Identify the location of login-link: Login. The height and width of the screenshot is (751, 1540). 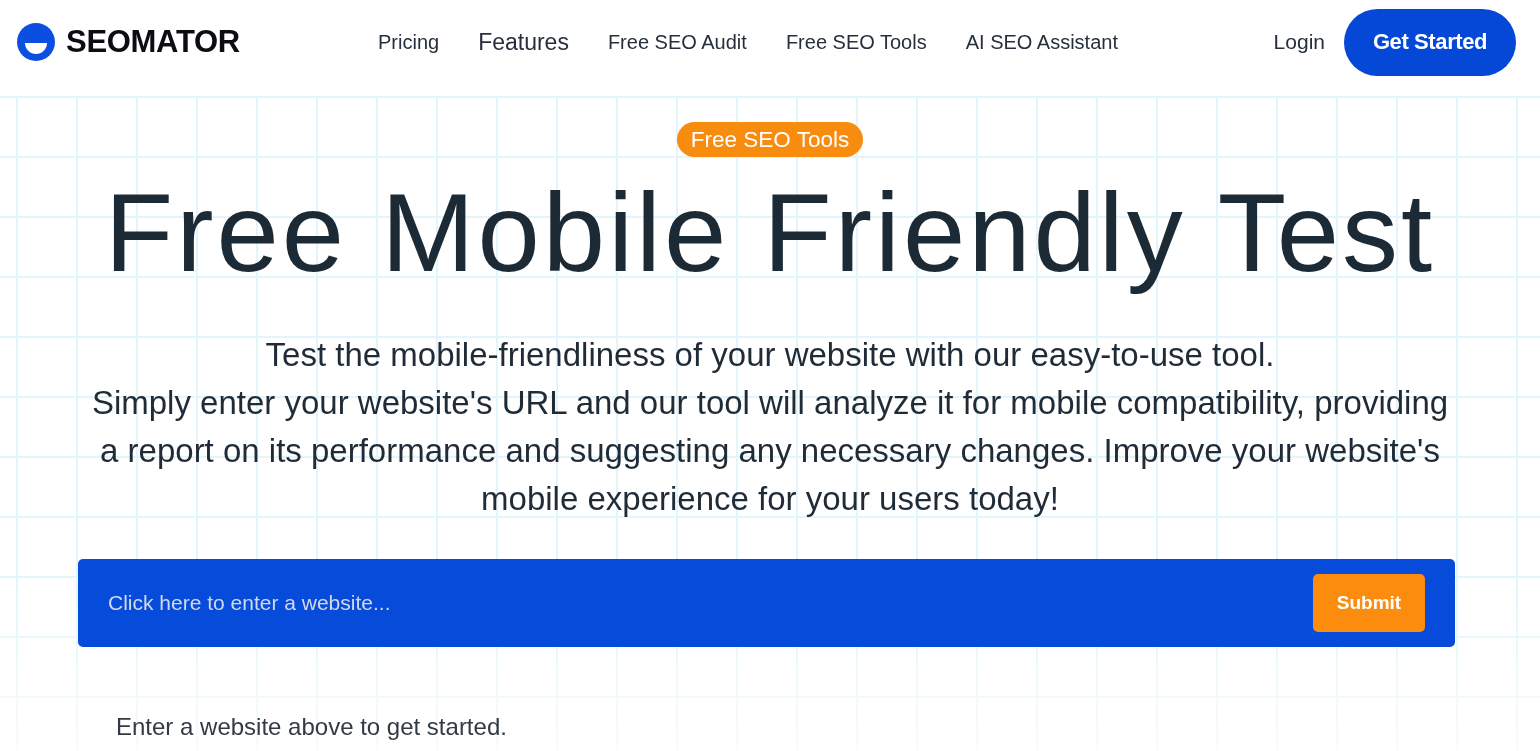
(1299, 42).